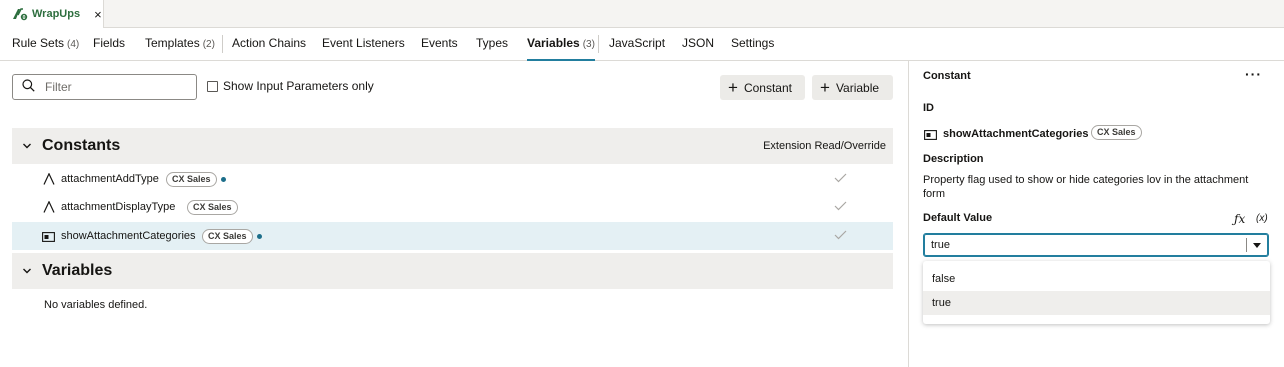 The width and height of the screenshot is (1284, 367). Describe the element at coordinates (953, 159) in the screenshot. I see `description-label: Description` at that location.